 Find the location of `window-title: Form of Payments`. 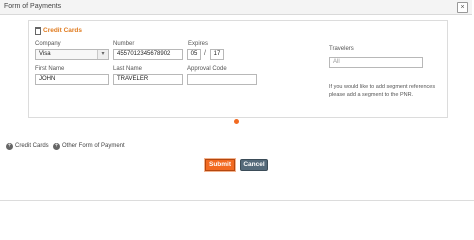

window-title: Form of Payments is located at coordinates (33, 6).